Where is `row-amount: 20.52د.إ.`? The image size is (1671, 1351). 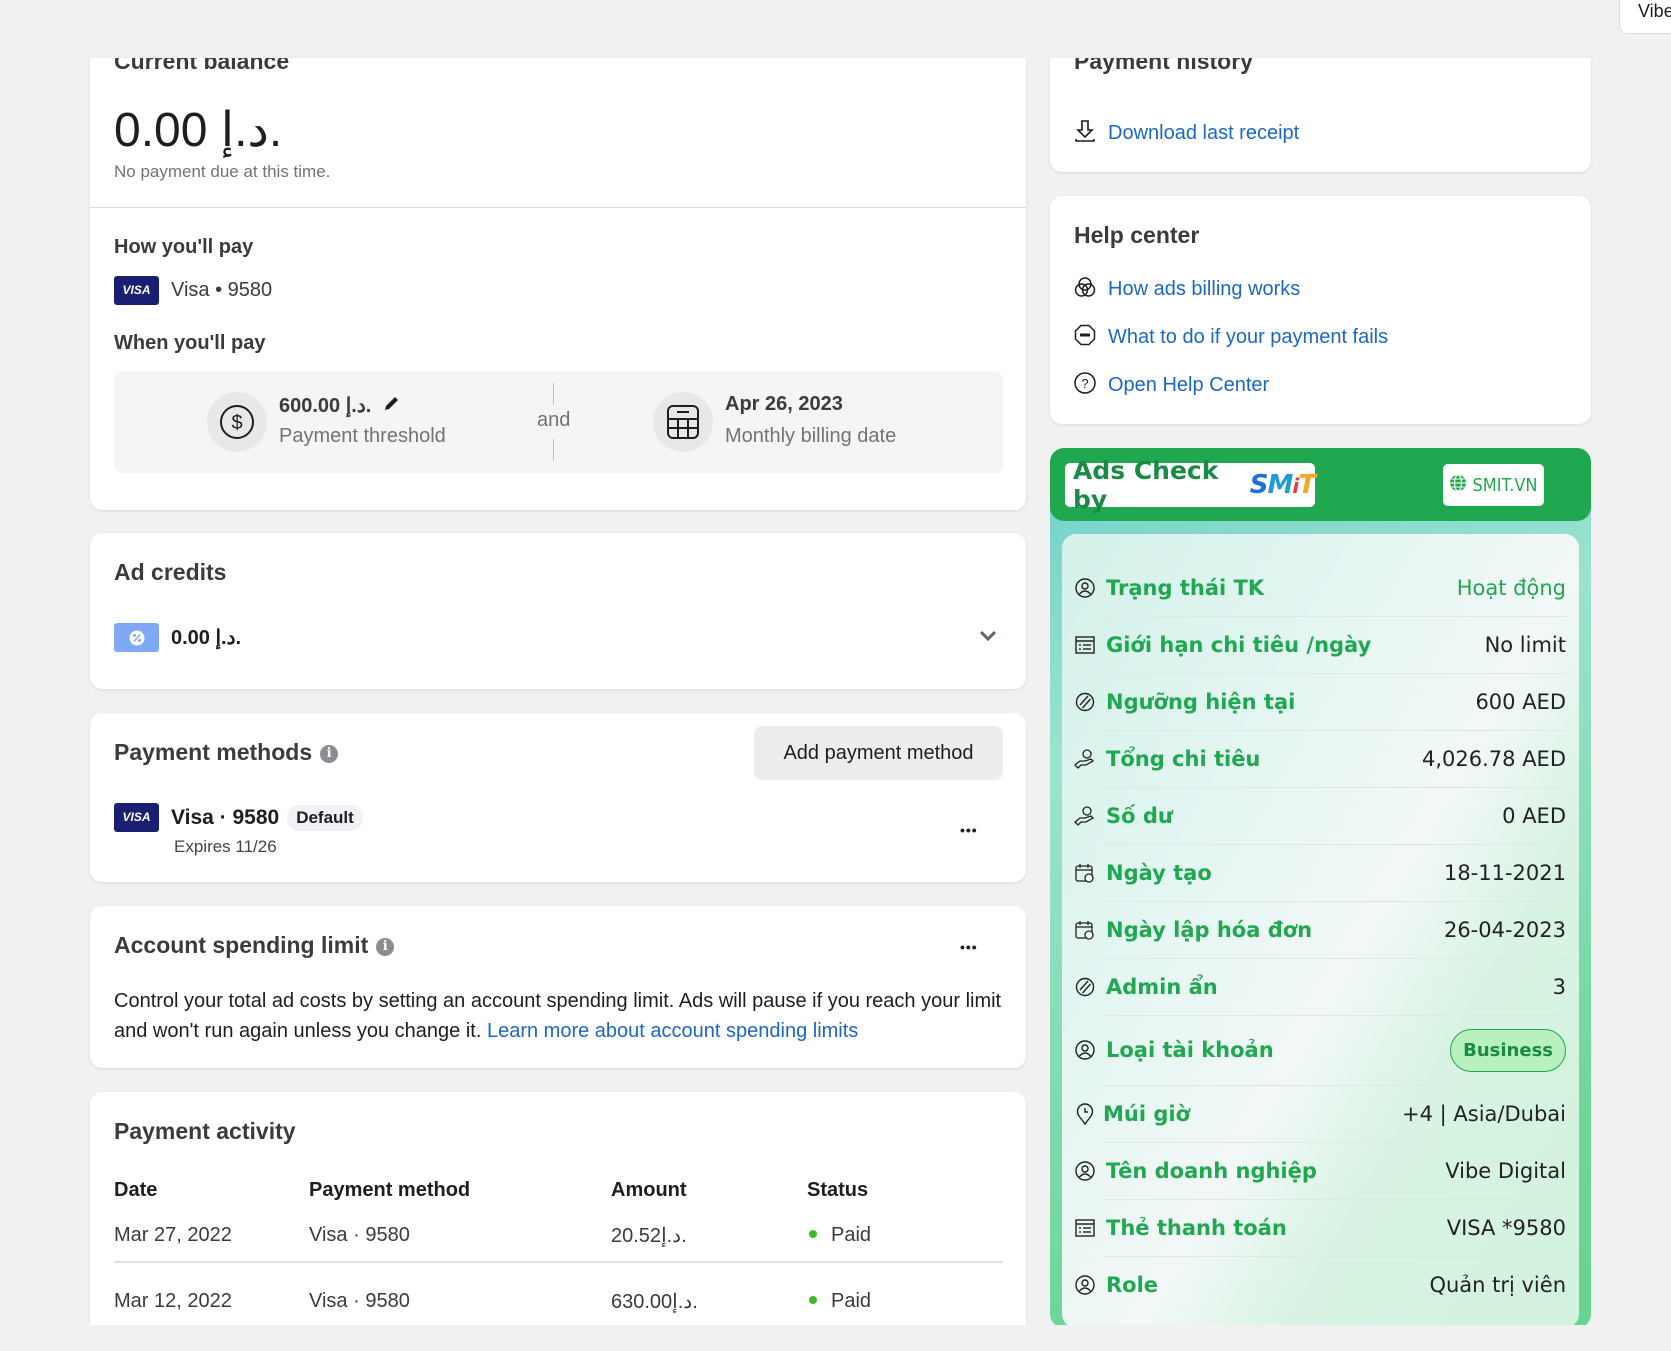 row-amount: 20.52د.إ. is located at coordinates (649, 1236).